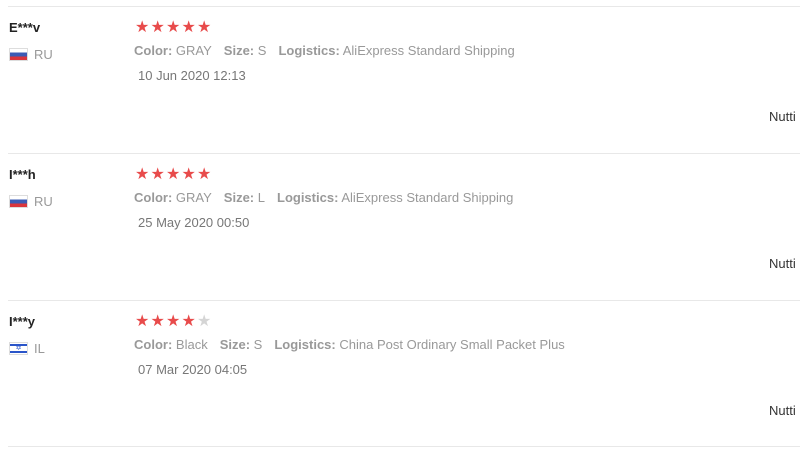 Image resolution: width=800 pixels, height=476 pixels. Describe the element at coordinates (192, 75) in the screenshot. I see `review-date: 10 Jun 2020 12:13` at that location.